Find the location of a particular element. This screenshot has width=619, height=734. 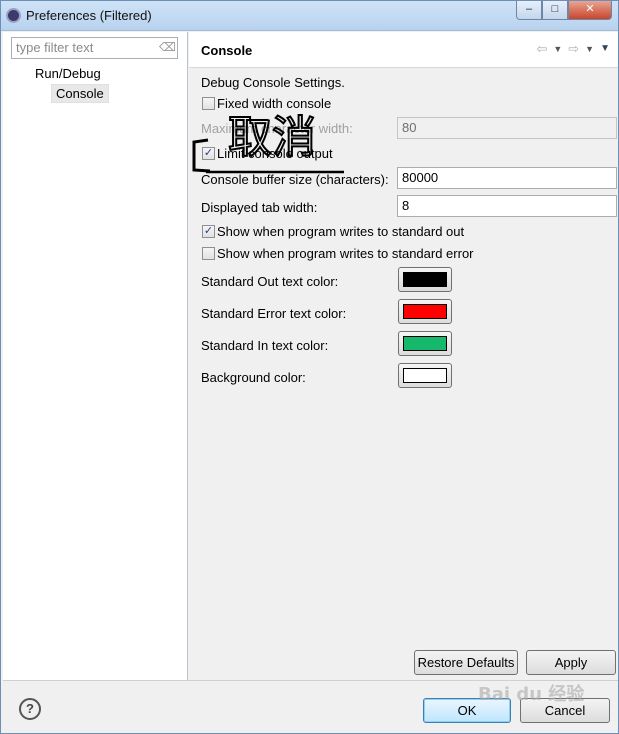

tree-item-run-debug: Run/Debug is located at coordinates (68, 73).